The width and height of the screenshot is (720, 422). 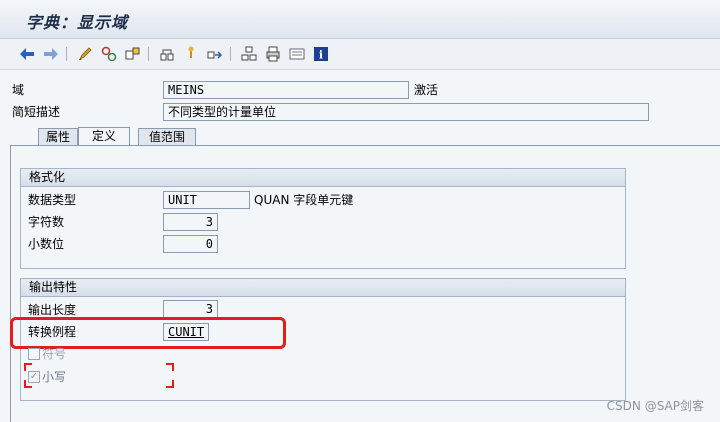 What do you see at coordinates (655, 406) in the screenshot?
I see `watermark: CSDN @SAP剑客` at bounding box center [655, 406].